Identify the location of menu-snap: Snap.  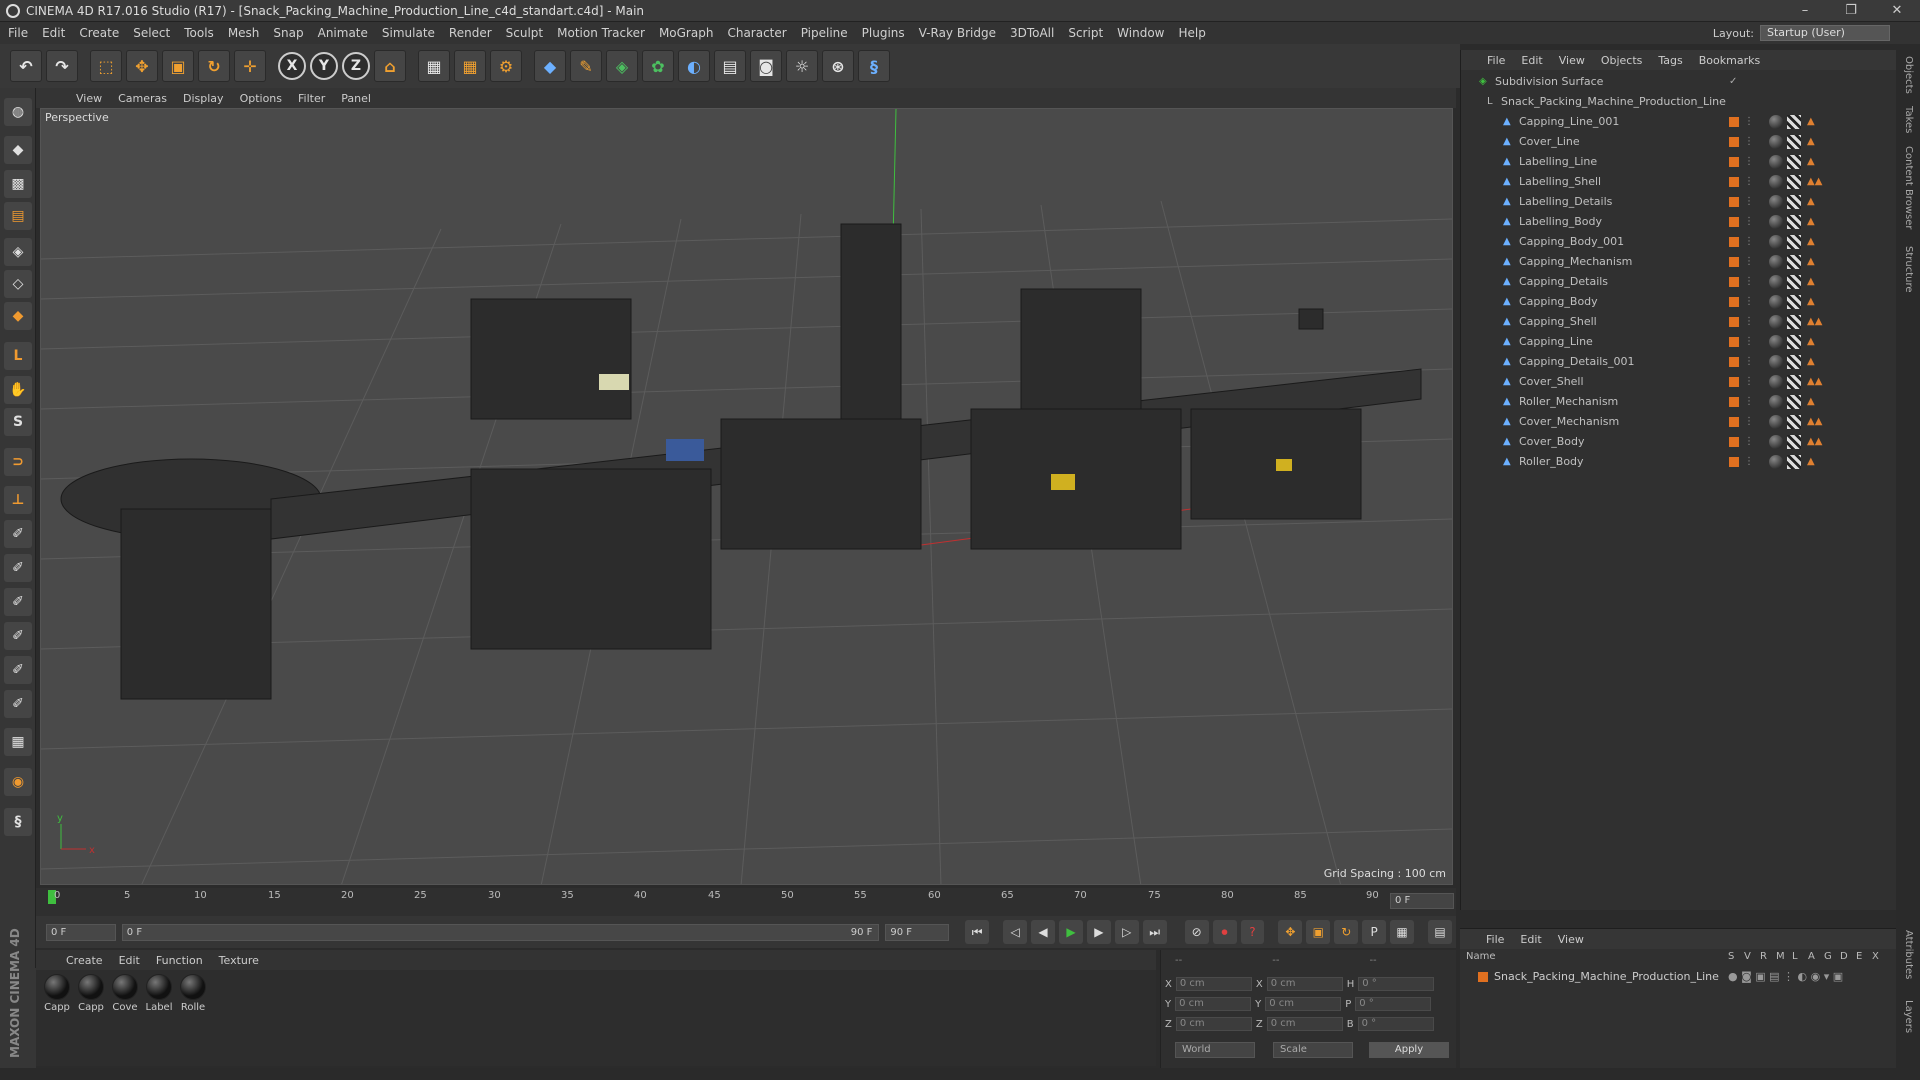
(288, 33).